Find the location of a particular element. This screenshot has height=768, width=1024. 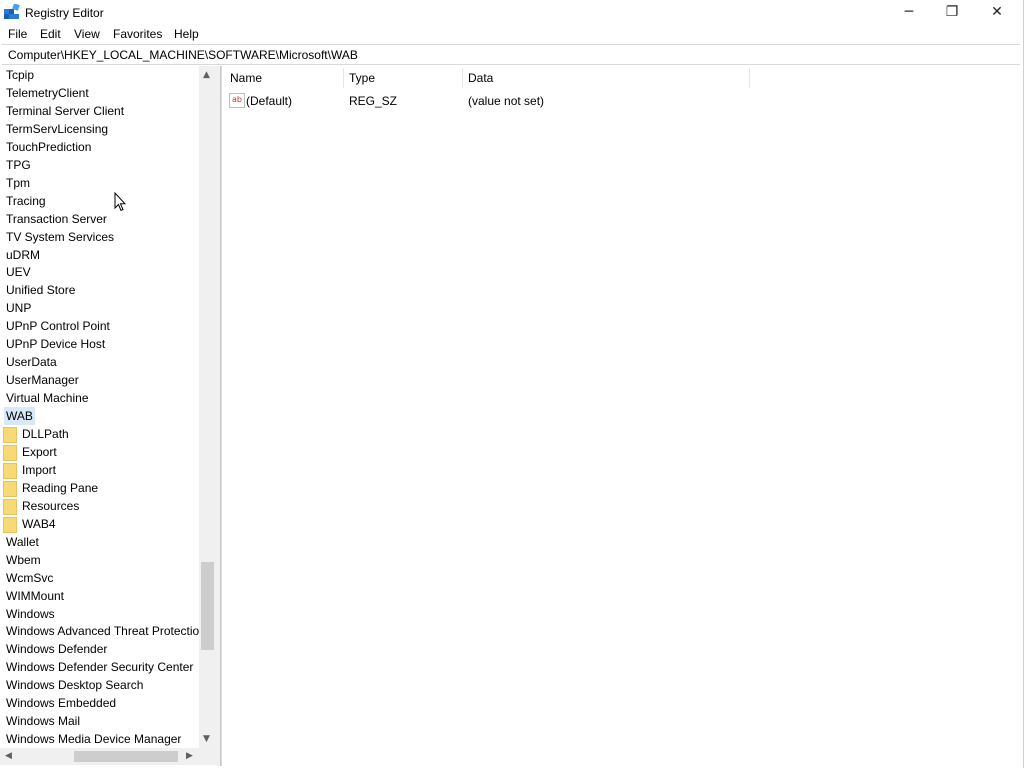

menu-edit: Edit is located at coordinates (50, 34).